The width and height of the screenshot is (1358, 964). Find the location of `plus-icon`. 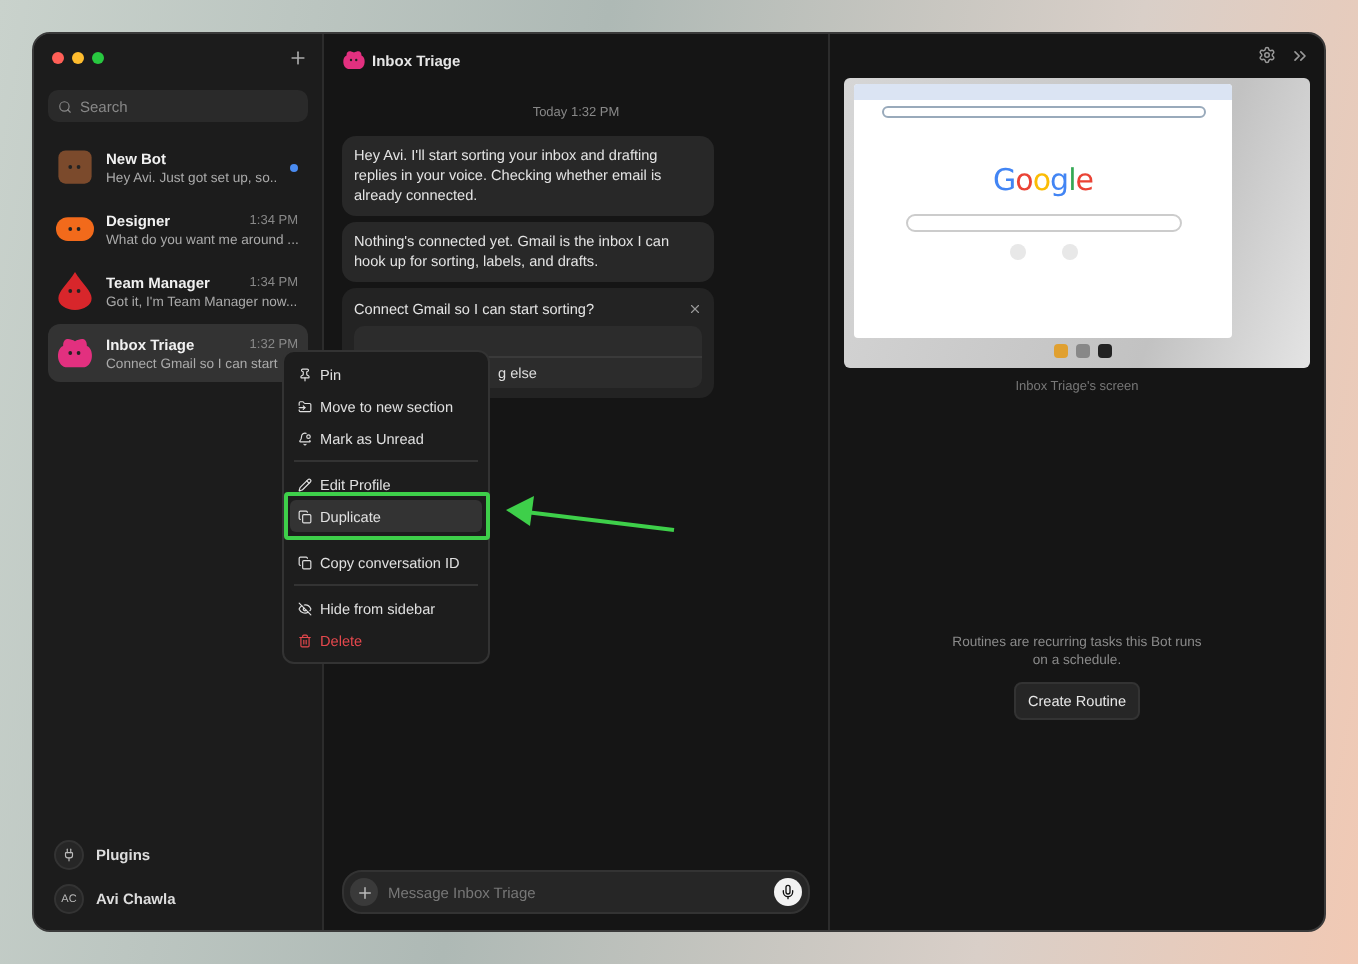

plus-icon is located at coordinates (364, 892).